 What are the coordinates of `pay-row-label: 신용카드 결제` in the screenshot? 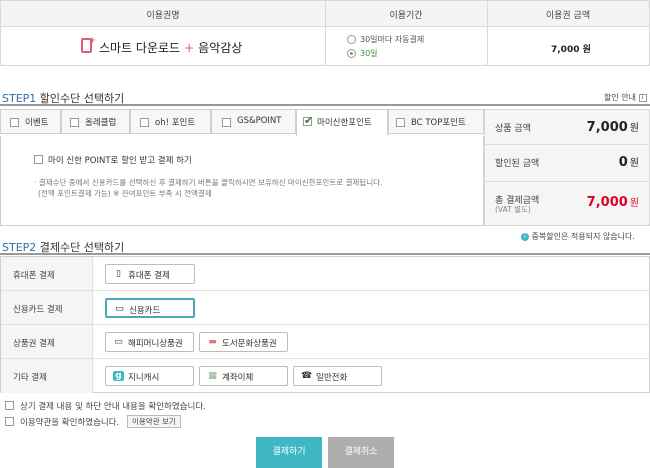 It's located at (47, 307).